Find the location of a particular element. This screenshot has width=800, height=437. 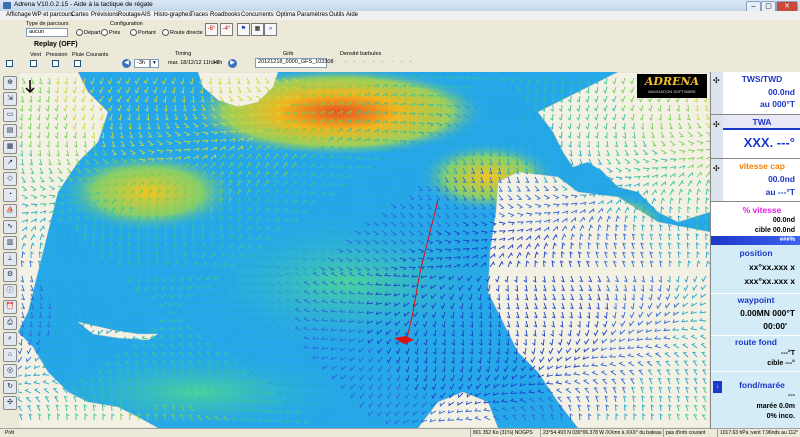

flag-icon: ⚑ is located at coordinates (243, 29).